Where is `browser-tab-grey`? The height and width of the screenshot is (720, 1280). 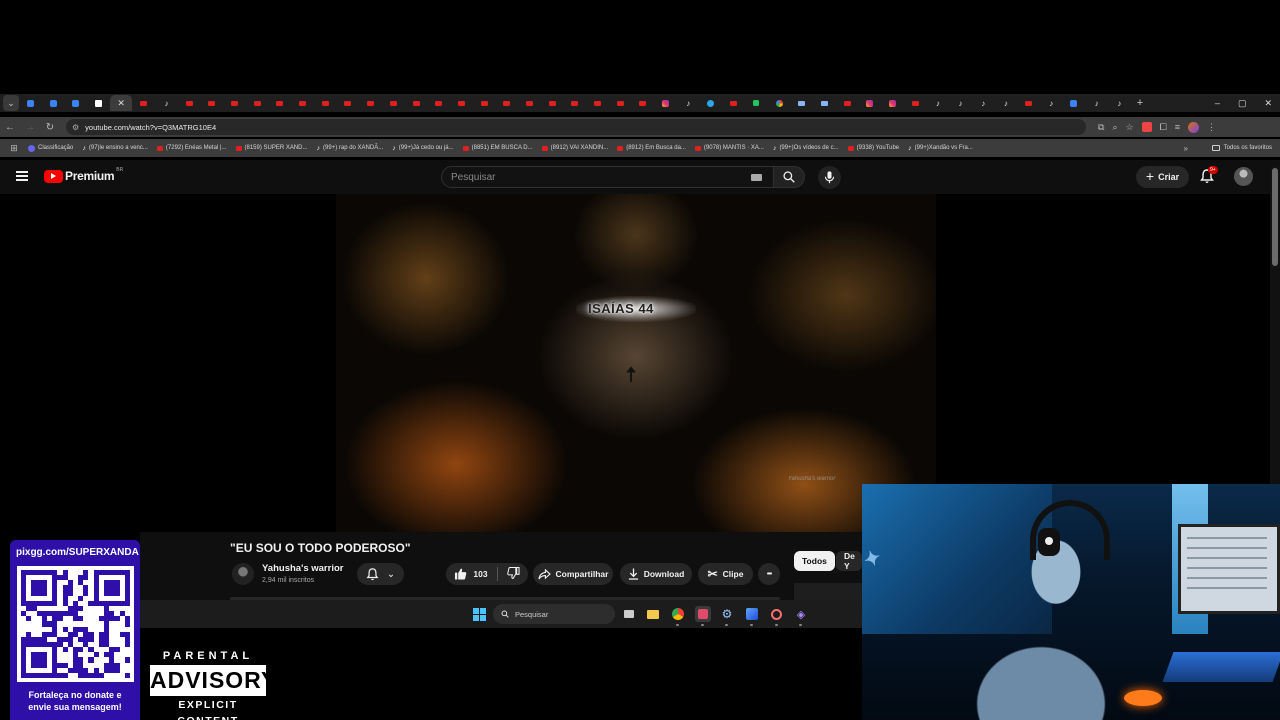 browser-tab-grey is located at coordinates (824, 103).